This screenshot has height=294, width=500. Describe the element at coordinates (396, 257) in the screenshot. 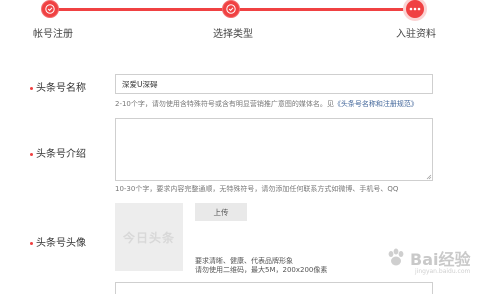

I see `paw-icon` at that location.